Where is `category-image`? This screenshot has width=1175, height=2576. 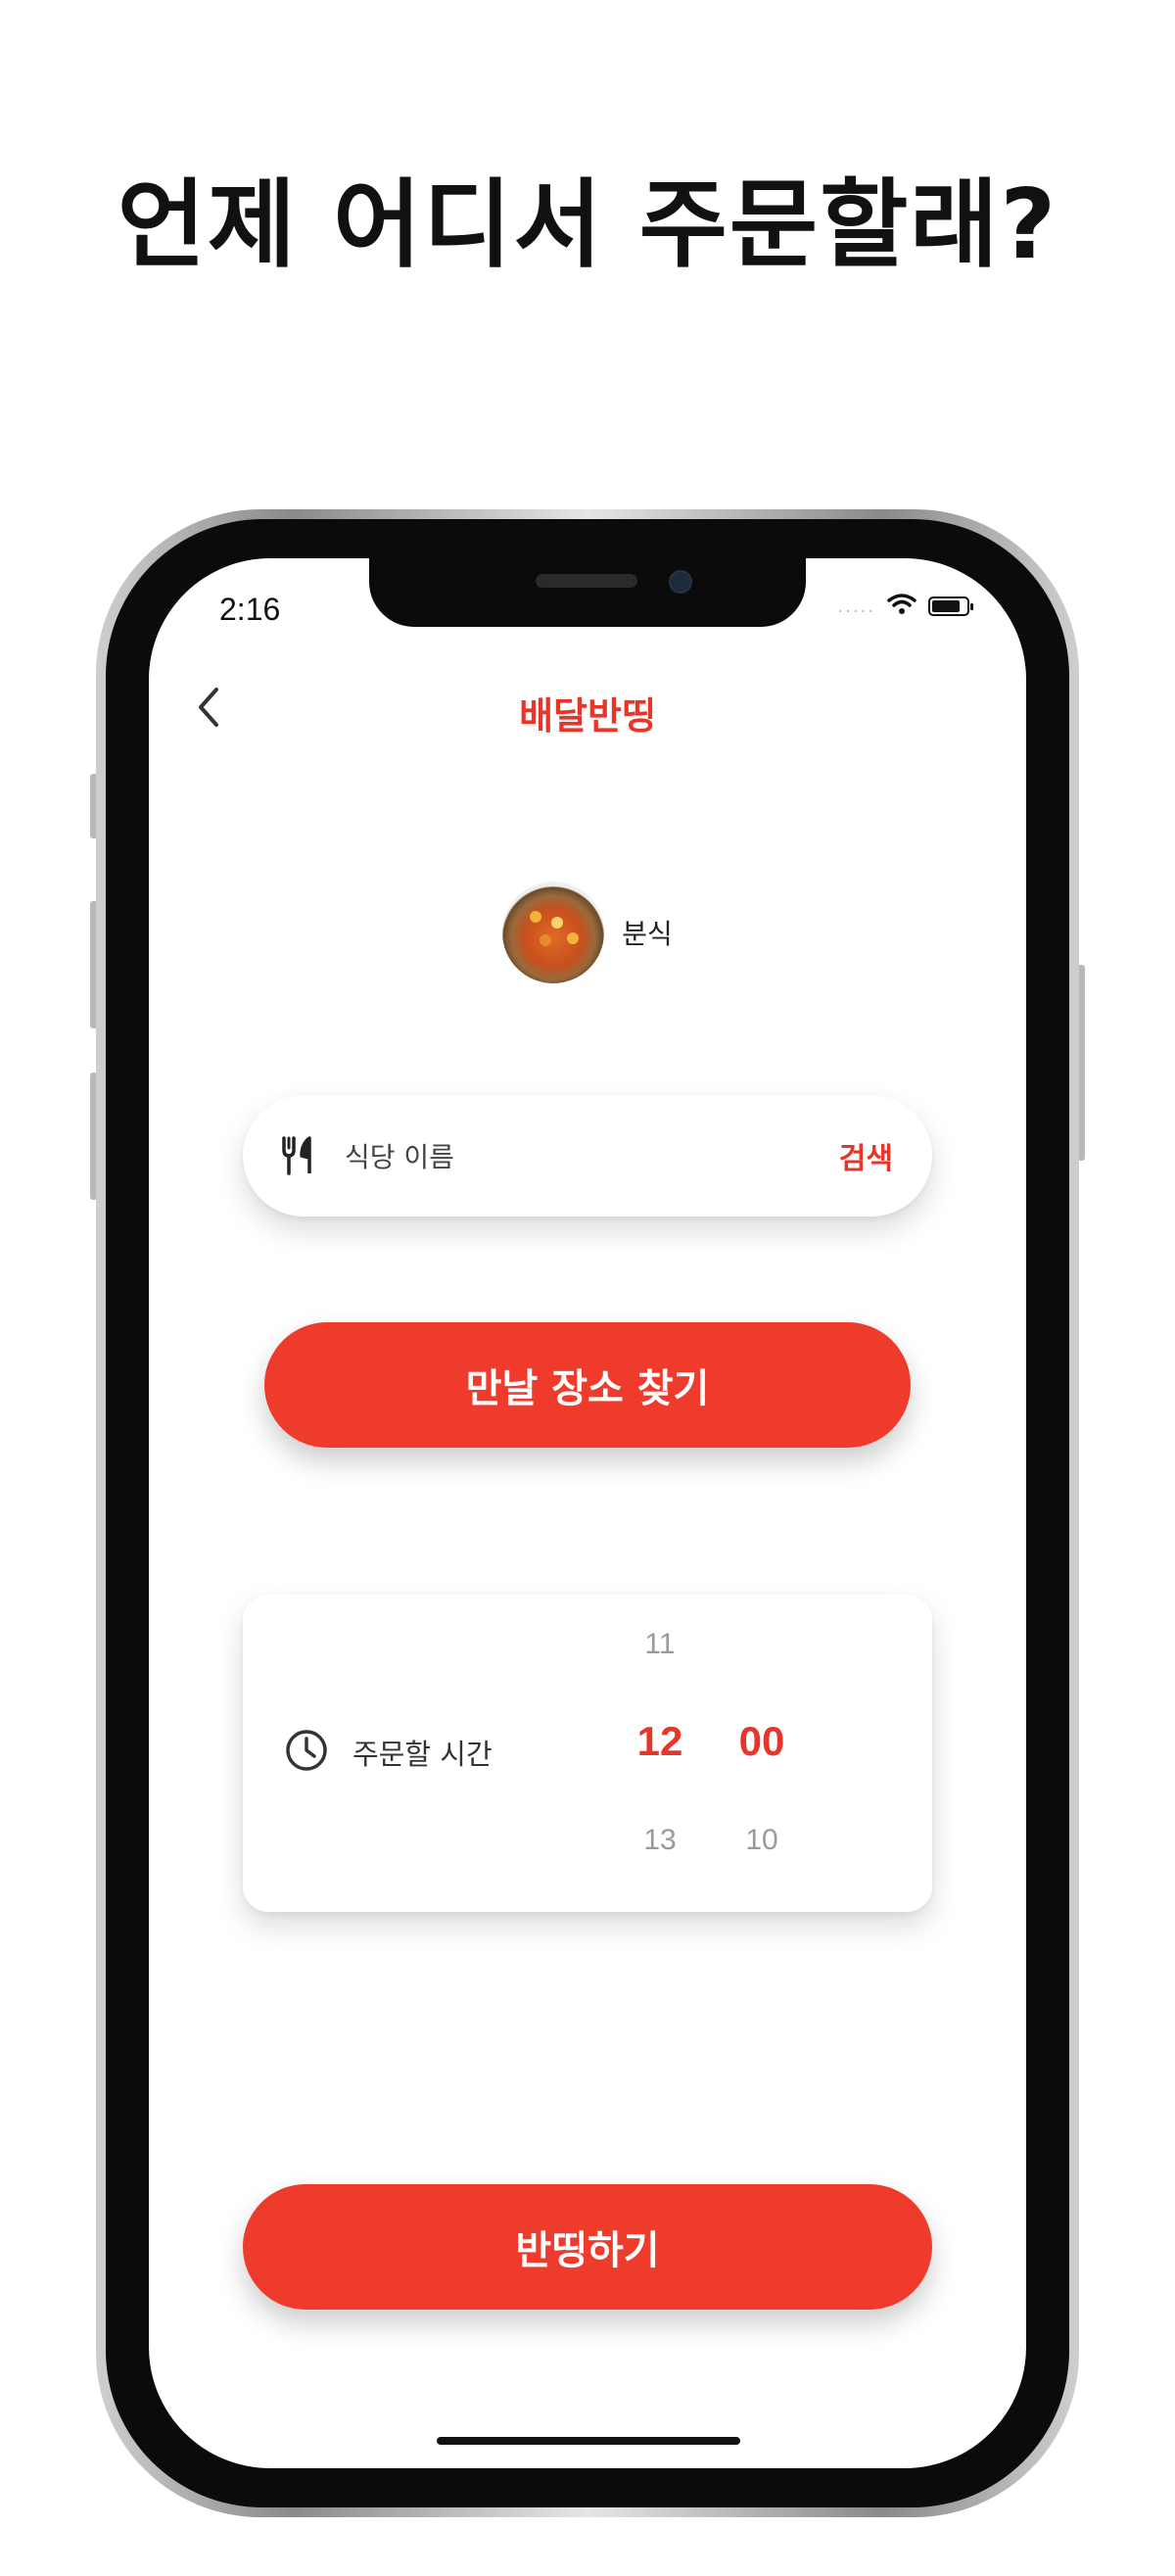 category-image is located at coordinates (553, 933).